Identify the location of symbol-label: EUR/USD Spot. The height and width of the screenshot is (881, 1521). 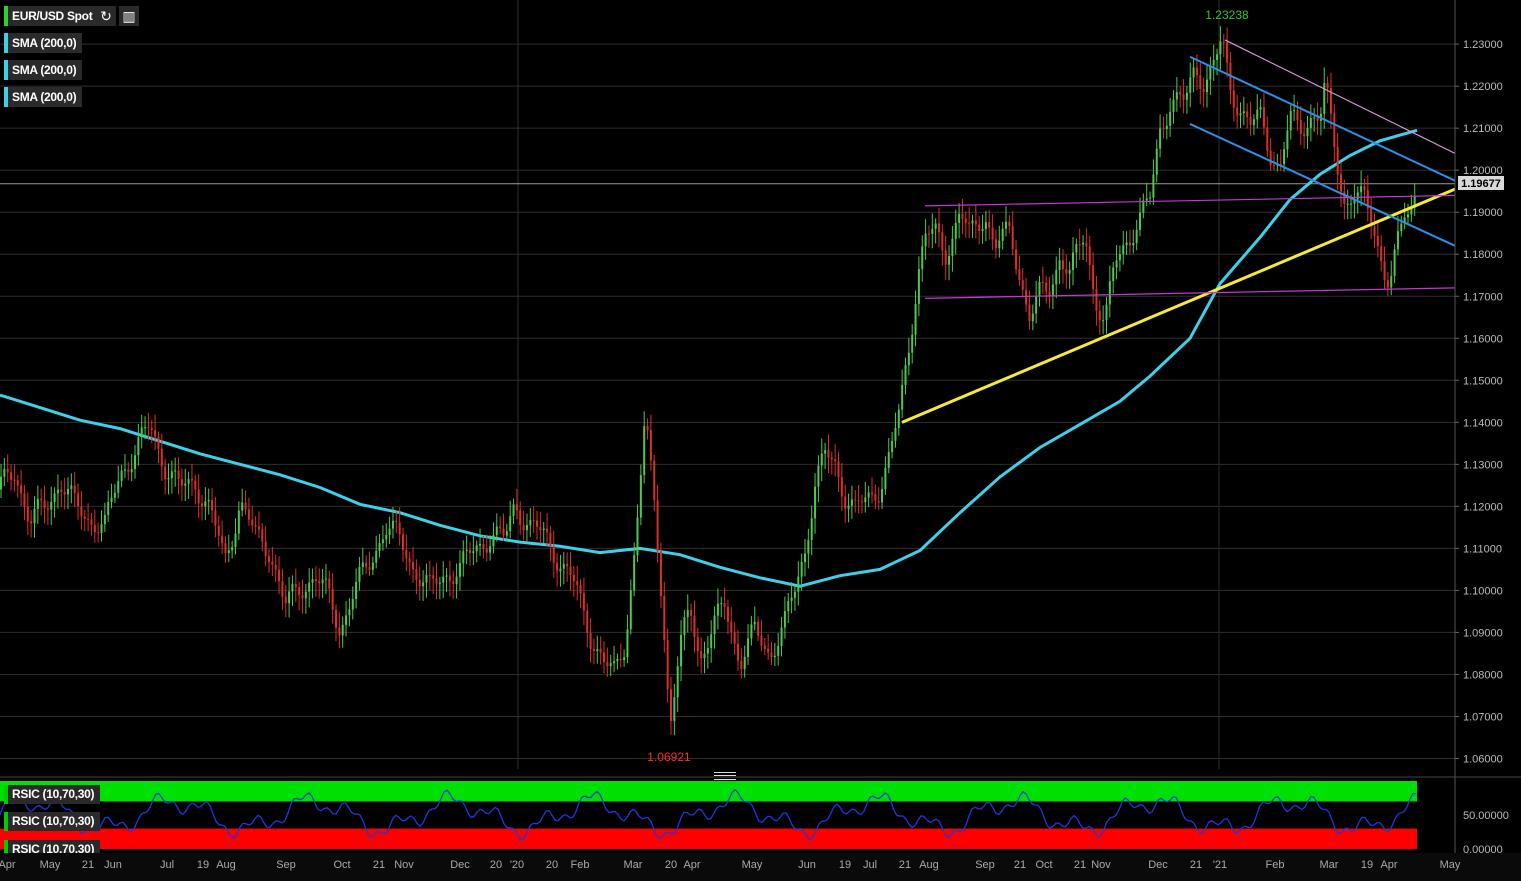
(51, 16).